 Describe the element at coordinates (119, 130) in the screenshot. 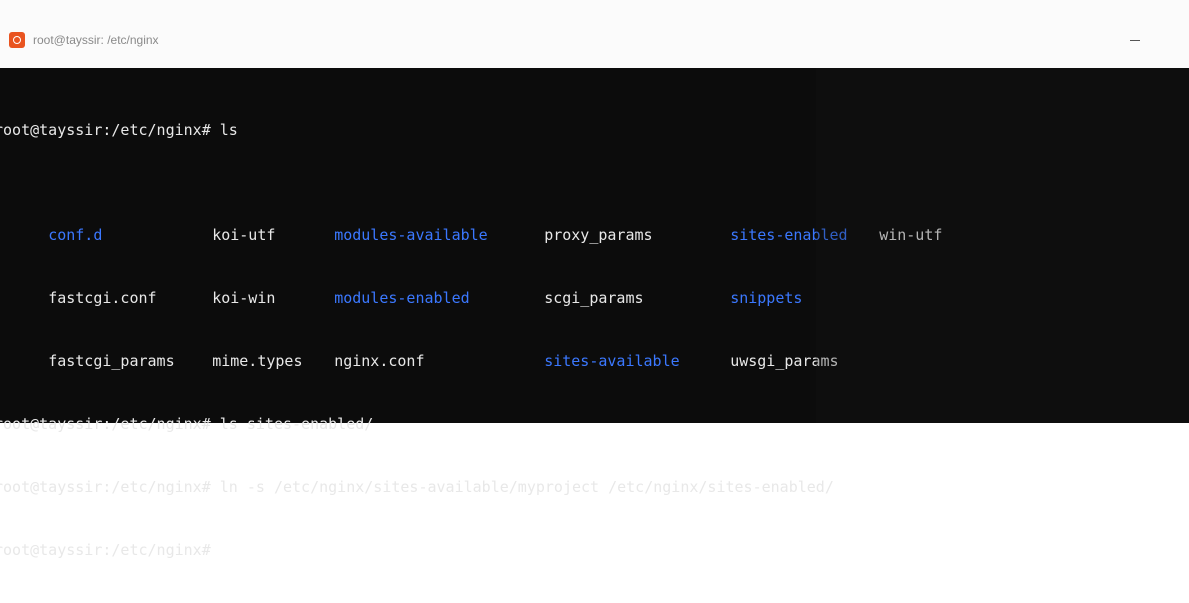

I see `prompt-line-ls: root@tayssir:/etc/nginx# ls` at that location.